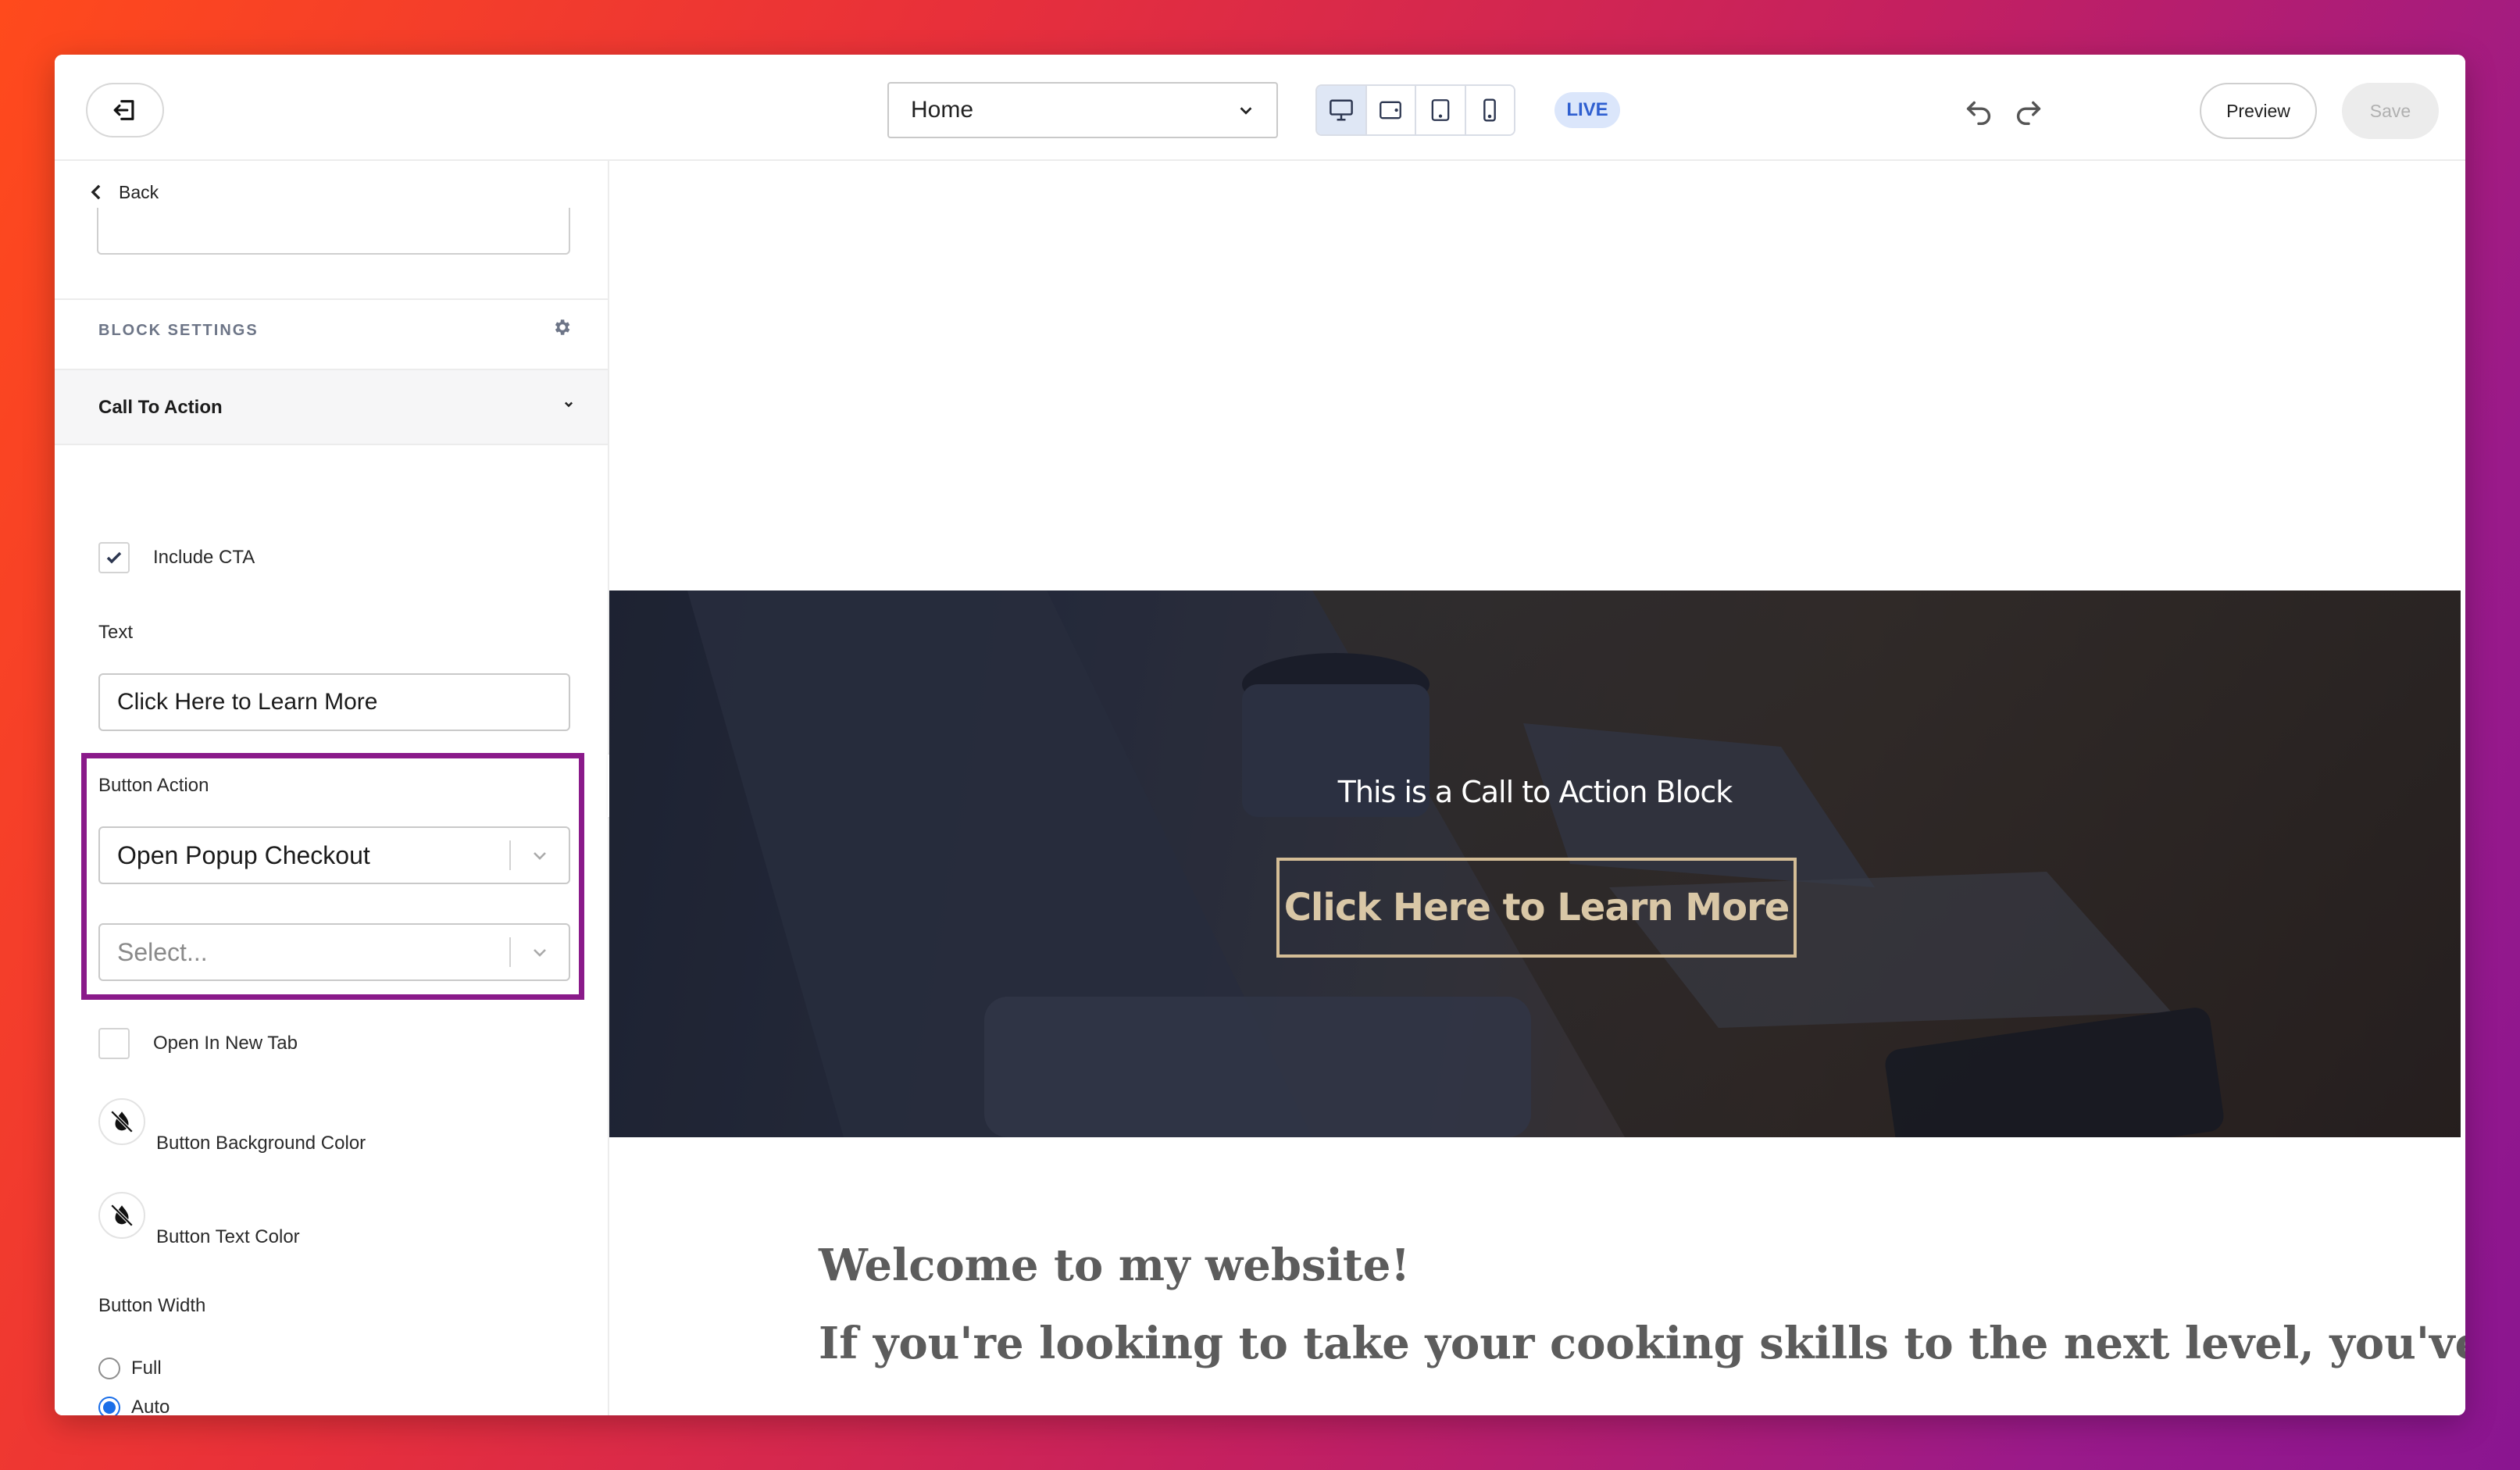 This screenshot has height=1470, width=2520. Describe the element at coordinates (199, 1219) in the screenshot. I see `button-text-color-row: Button Text Color` at that location.